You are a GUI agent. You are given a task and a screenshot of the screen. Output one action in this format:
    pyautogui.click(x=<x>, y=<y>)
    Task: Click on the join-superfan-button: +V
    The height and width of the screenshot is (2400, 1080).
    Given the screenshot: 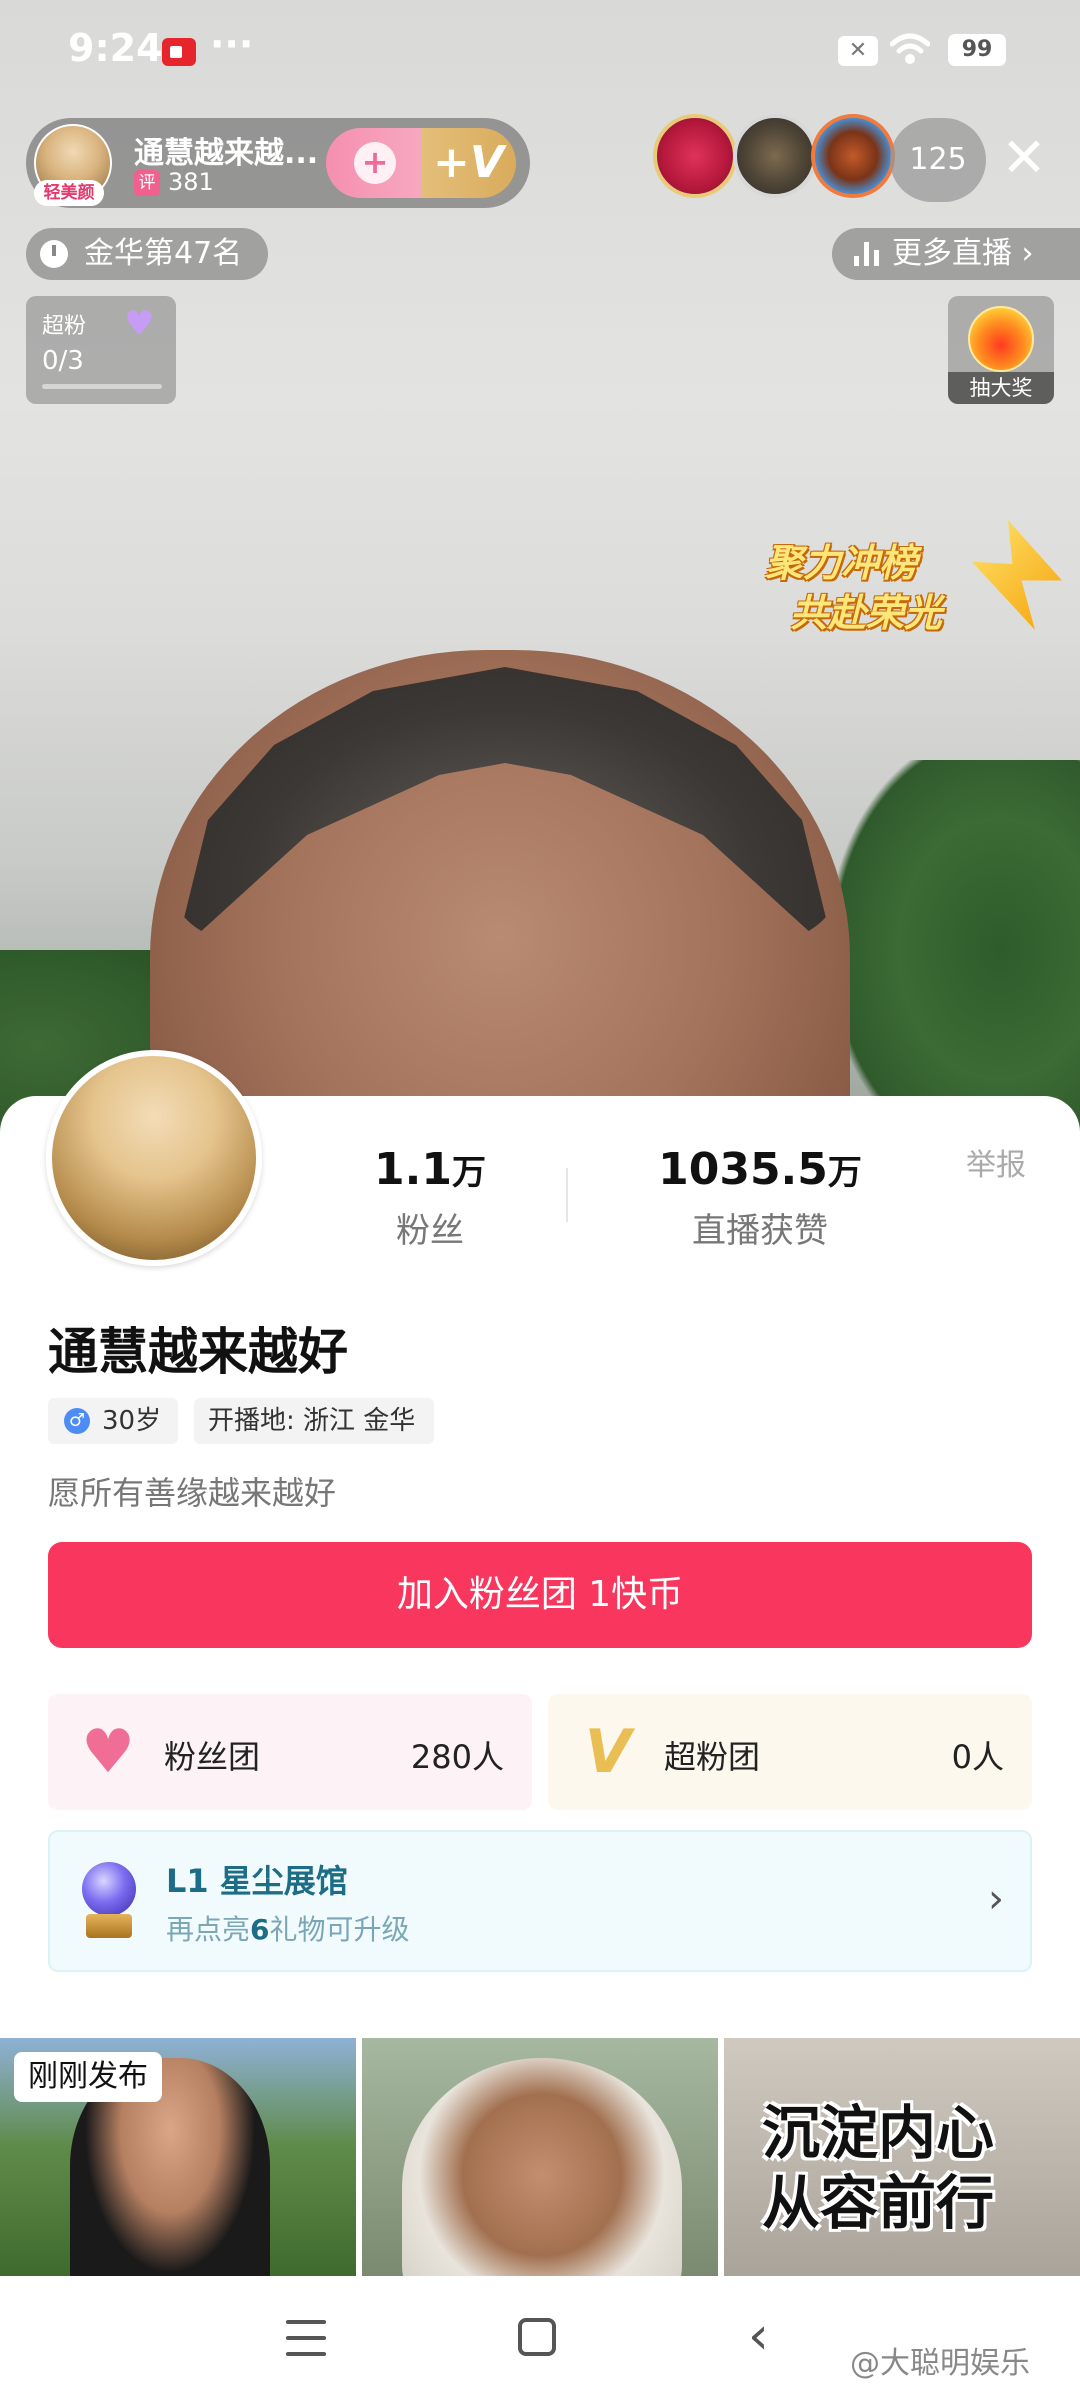 What is the action you would take?
    pyautogui.click(x=468, y=163)
    